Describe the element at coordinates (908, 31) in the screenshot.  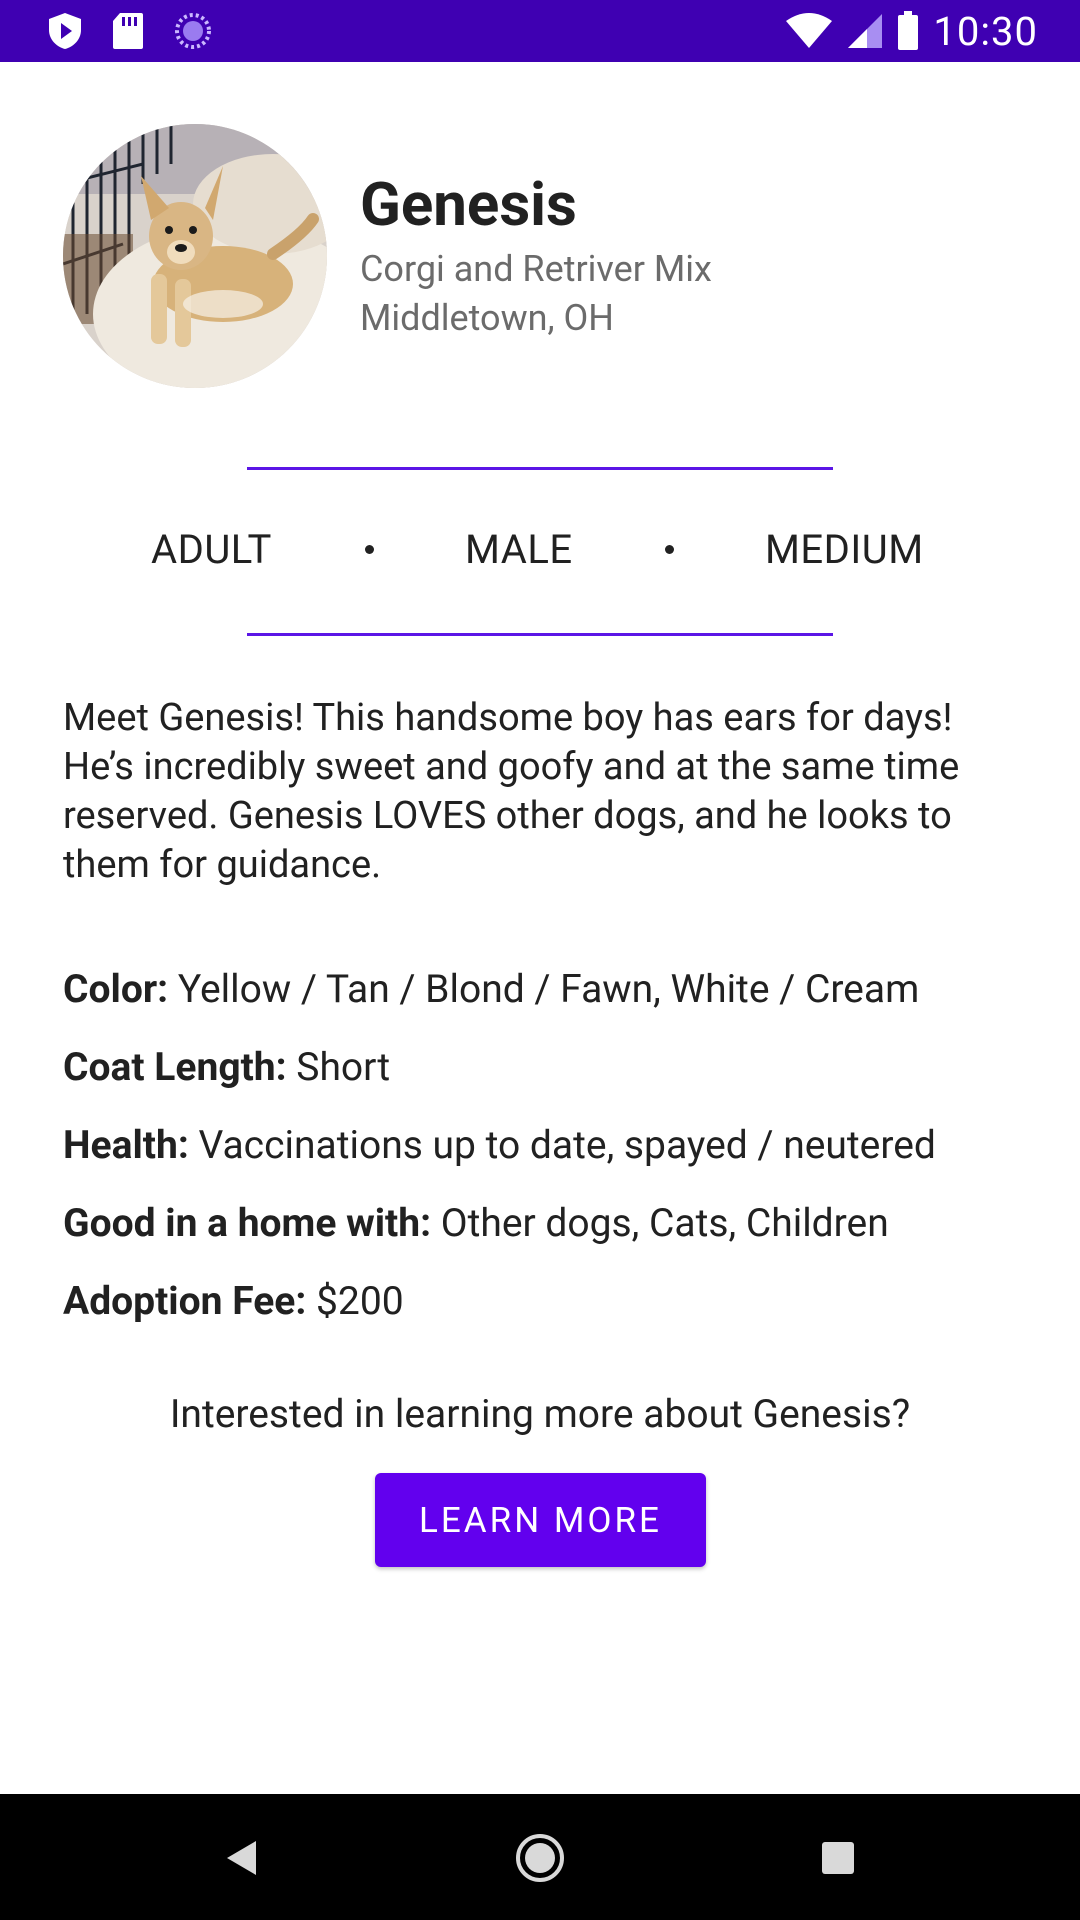
I see `battery-icon` at that location.